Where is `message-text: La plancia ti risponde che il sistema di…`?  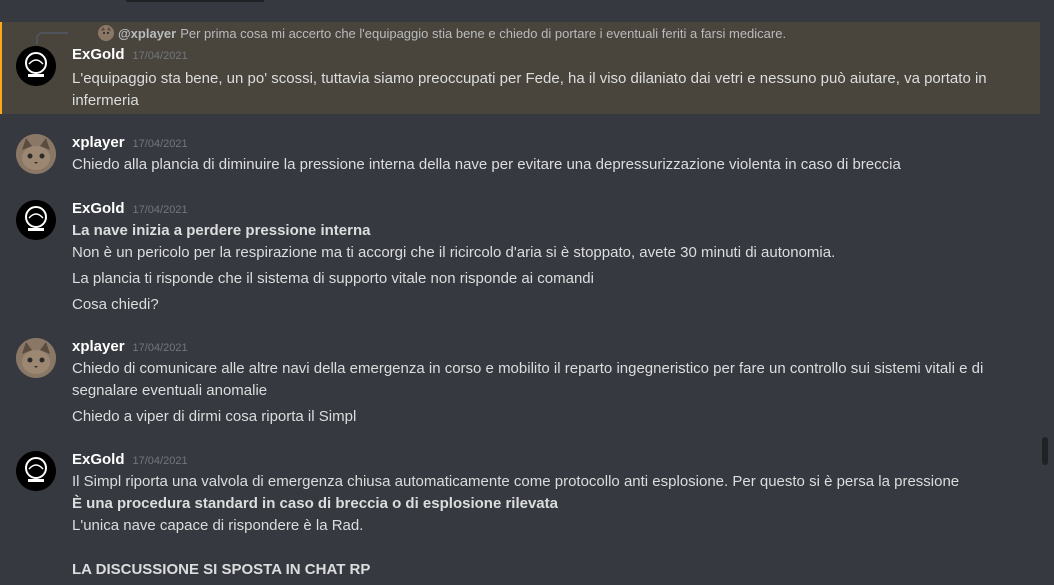
message-text: La plancia ti risponde che il sistema di… is located at coordinates (333, 278).